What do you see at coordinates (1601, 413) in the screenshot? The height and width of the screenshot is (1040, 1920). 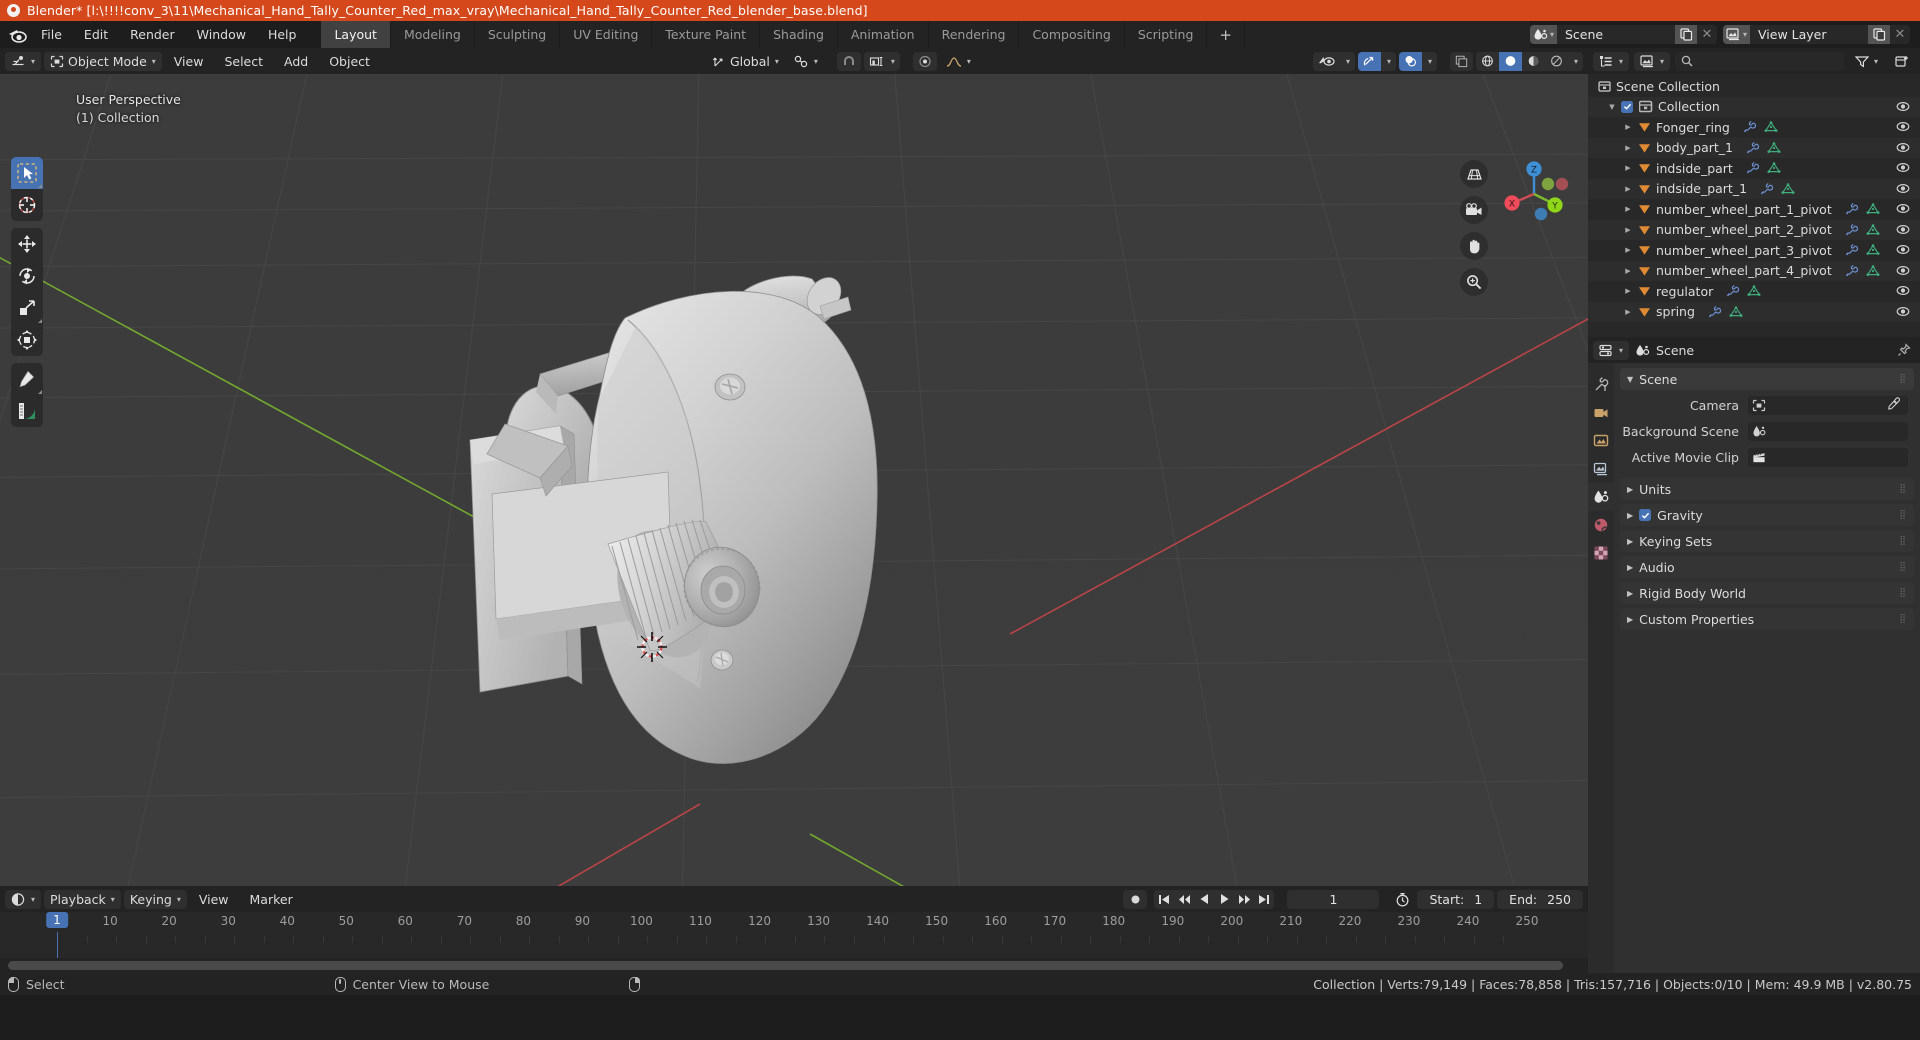 I see `properties-tab-render` at bounding box center [1601, 413].